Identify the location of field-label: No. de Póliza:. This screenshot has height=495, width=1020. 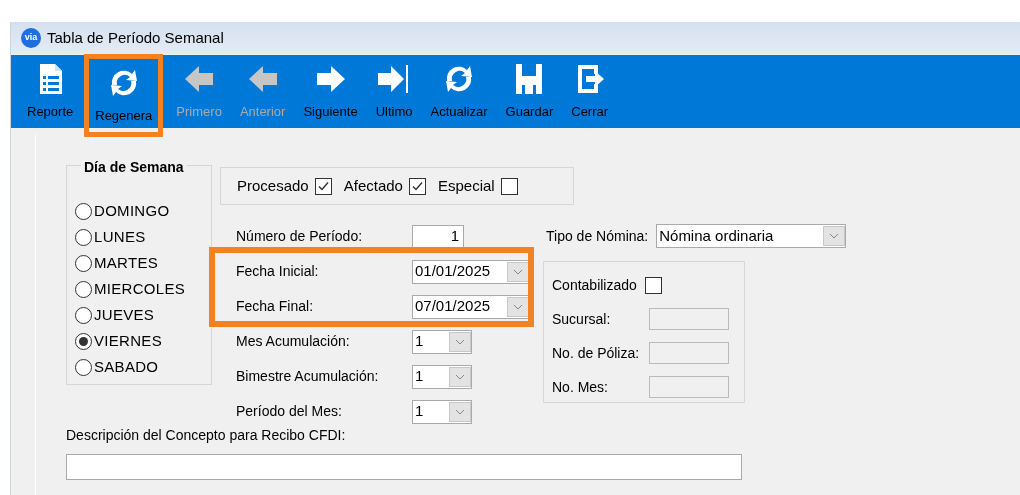
(596, 353).